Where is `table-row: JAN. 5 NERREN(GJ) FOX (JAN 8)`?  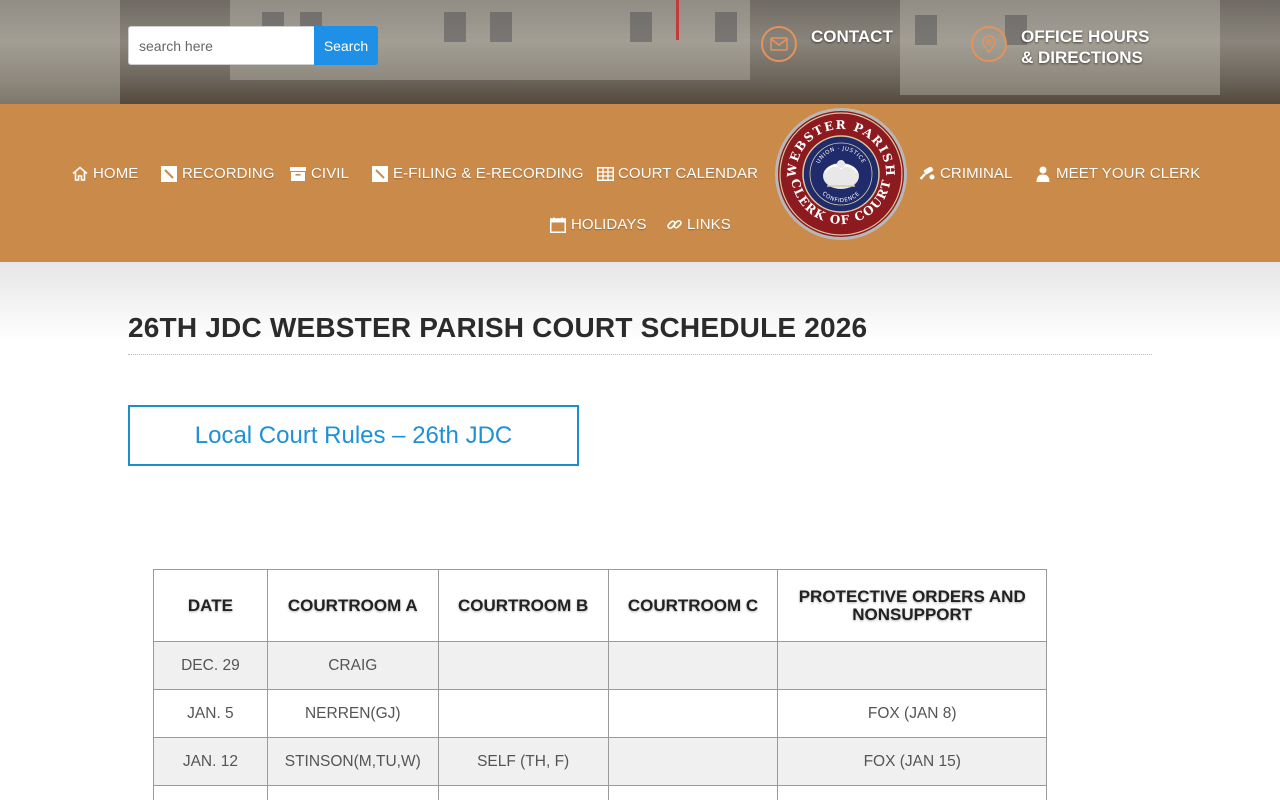
table-row: JAN. 5 NERREN(GJ) FOX (JAN 8) is located at coordinates (600, 713).